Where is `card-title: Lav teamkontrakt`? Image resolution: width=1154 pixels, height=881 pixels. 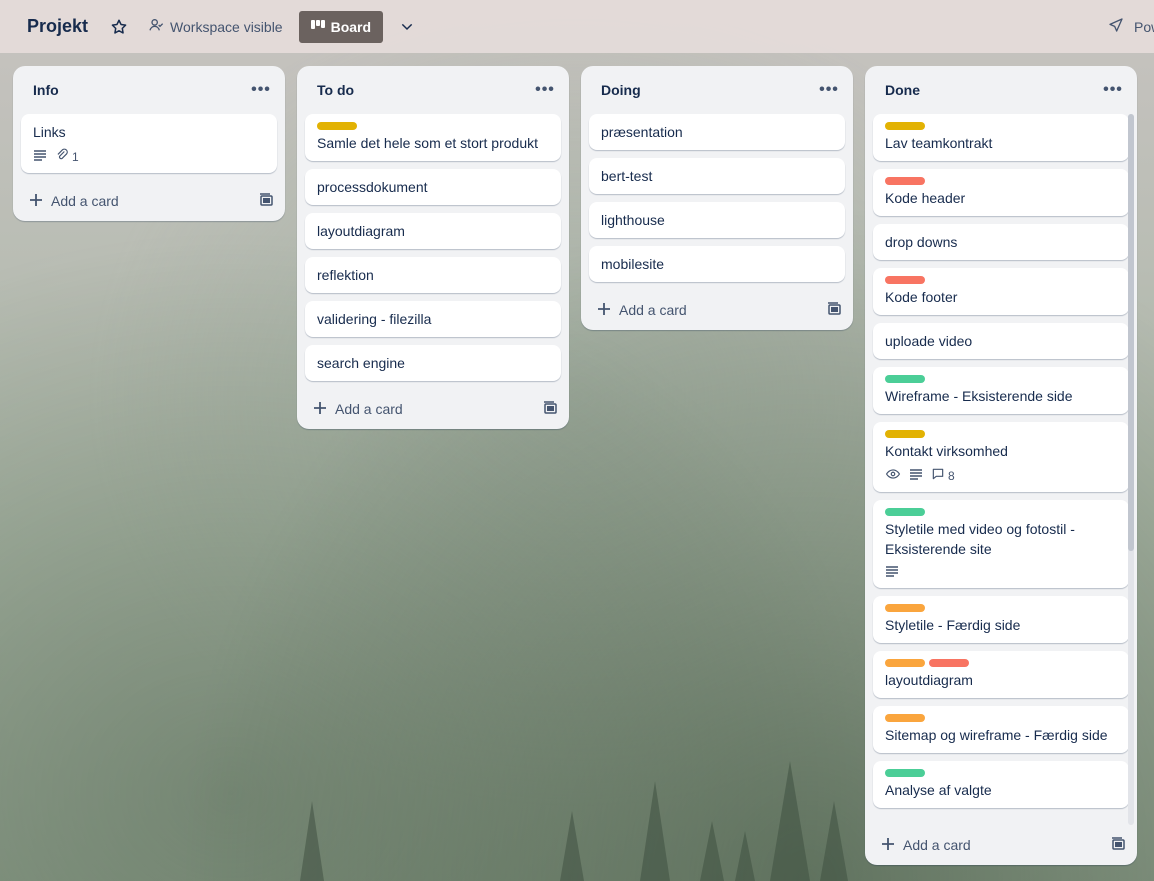
card-title: Lav teamkontrakt is located at coordinates (939, 143).